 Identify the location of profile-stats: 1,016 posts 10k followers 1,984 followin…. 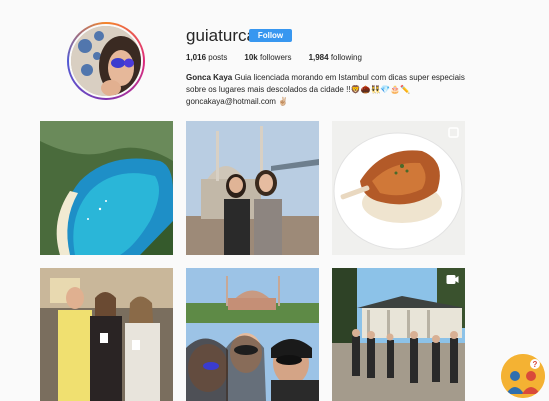
(282, 57).